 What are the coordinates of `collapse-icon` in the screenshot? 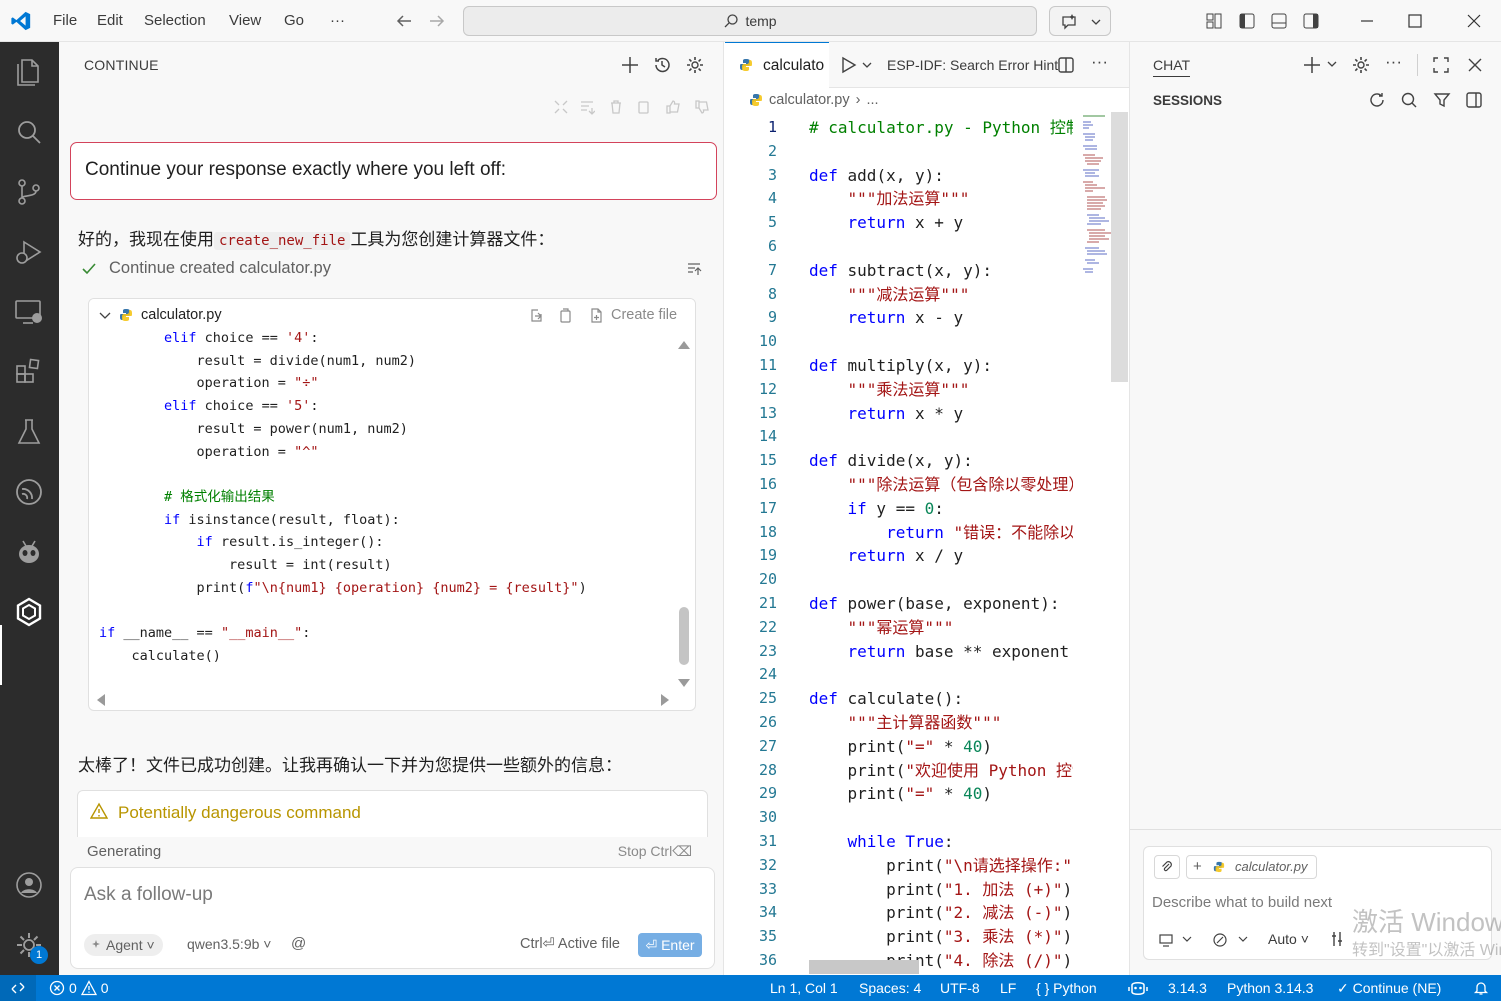 It's located at (694, 269).